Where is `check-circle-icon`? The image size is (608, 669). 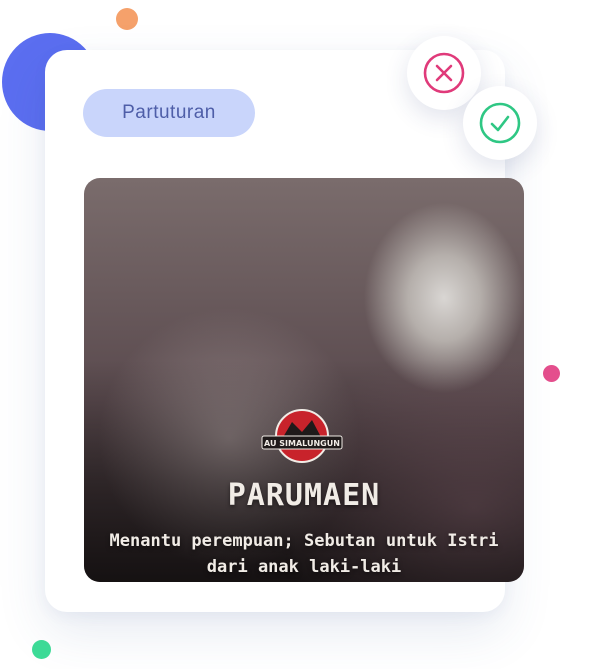 check-circle-icon is located at coordinates (500, 123).